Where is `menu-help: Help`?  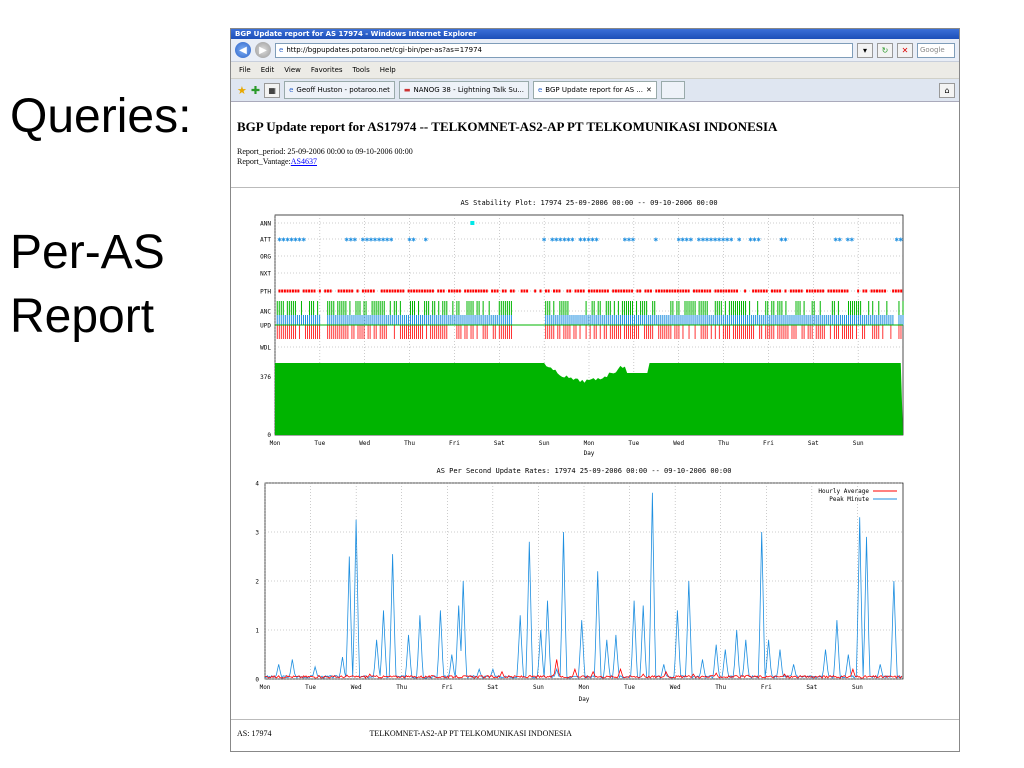
menu-help: Help is located at coordinates (388, 70).